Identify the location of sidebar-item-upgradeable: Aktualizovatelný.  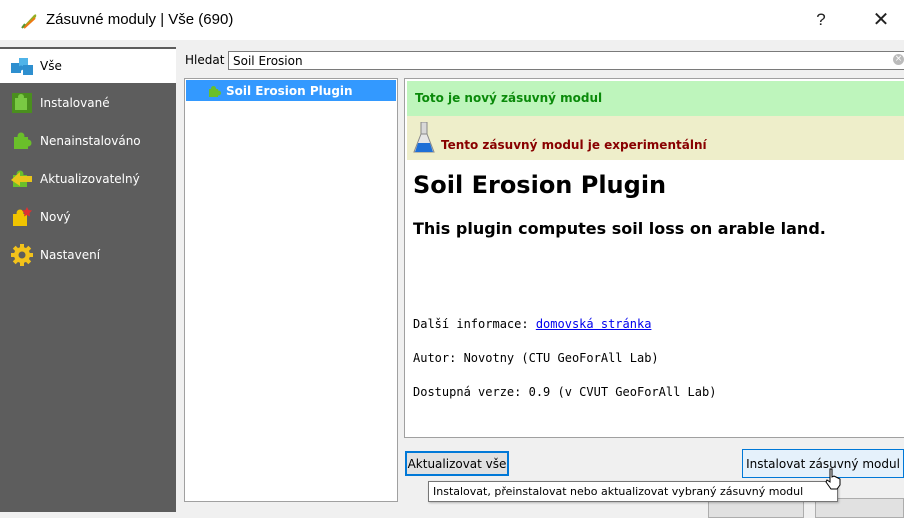
(88, 179).